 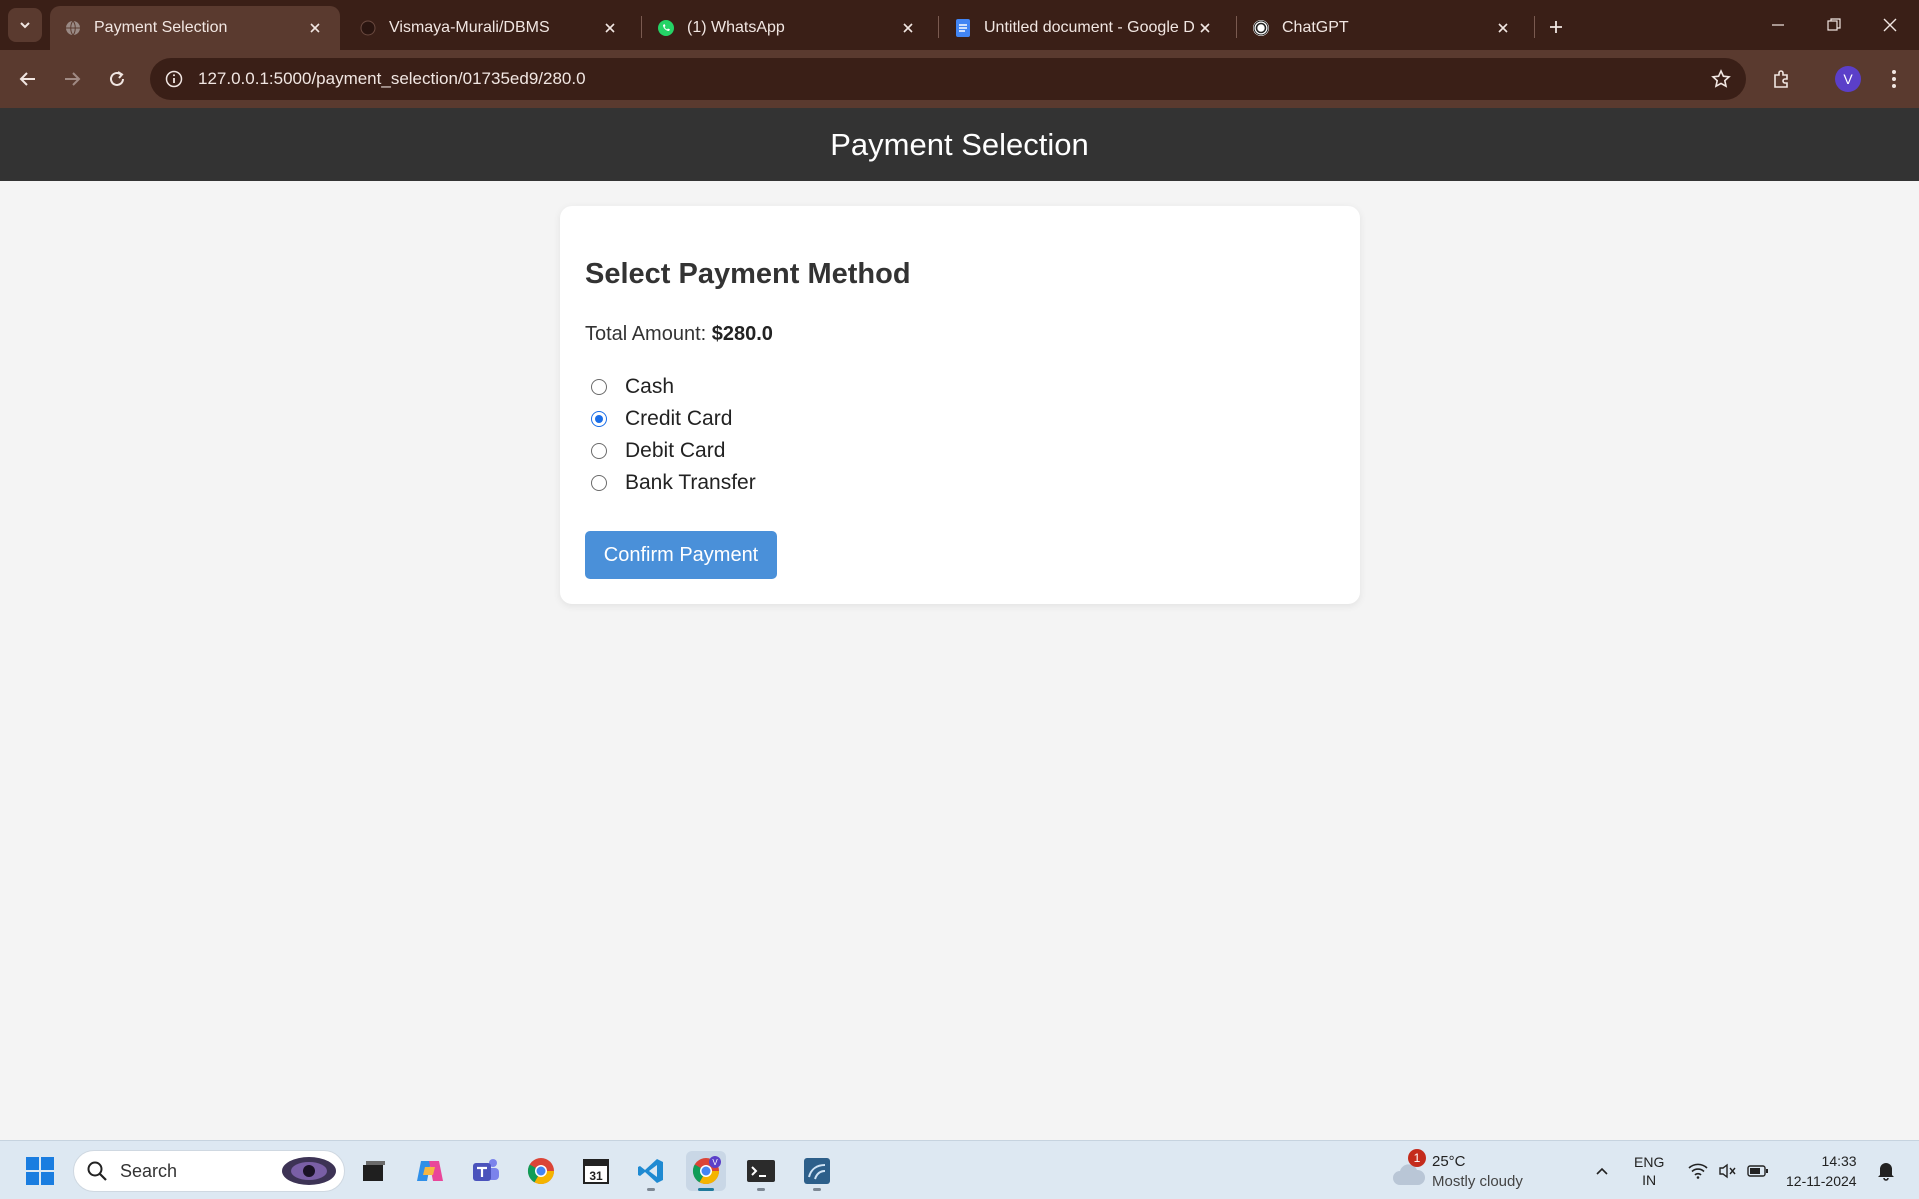 I want to click on page-title: Payment Selection, so click(x=959, y=144).